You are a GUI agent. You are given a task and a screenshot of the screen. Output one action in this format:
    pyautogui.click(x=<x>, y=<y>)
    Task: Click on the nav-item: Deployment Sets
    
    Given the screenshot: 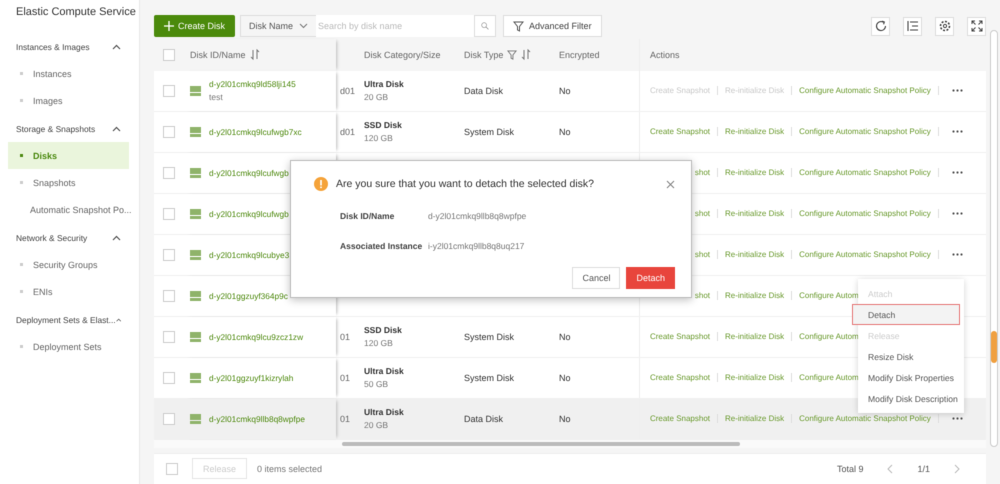 What is the action you would take?
    pyautogui.click(x=68, y=346)
    